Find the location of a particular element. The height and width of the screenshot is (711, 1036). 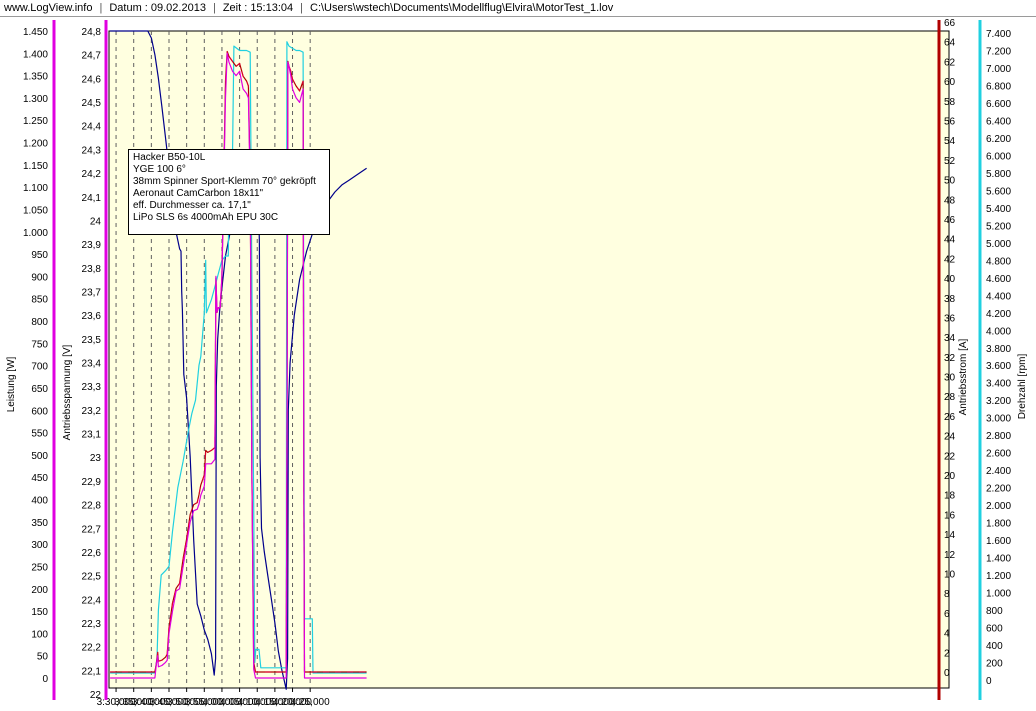

voltage-tick-label: 23 is located at coordinates (96, 458).